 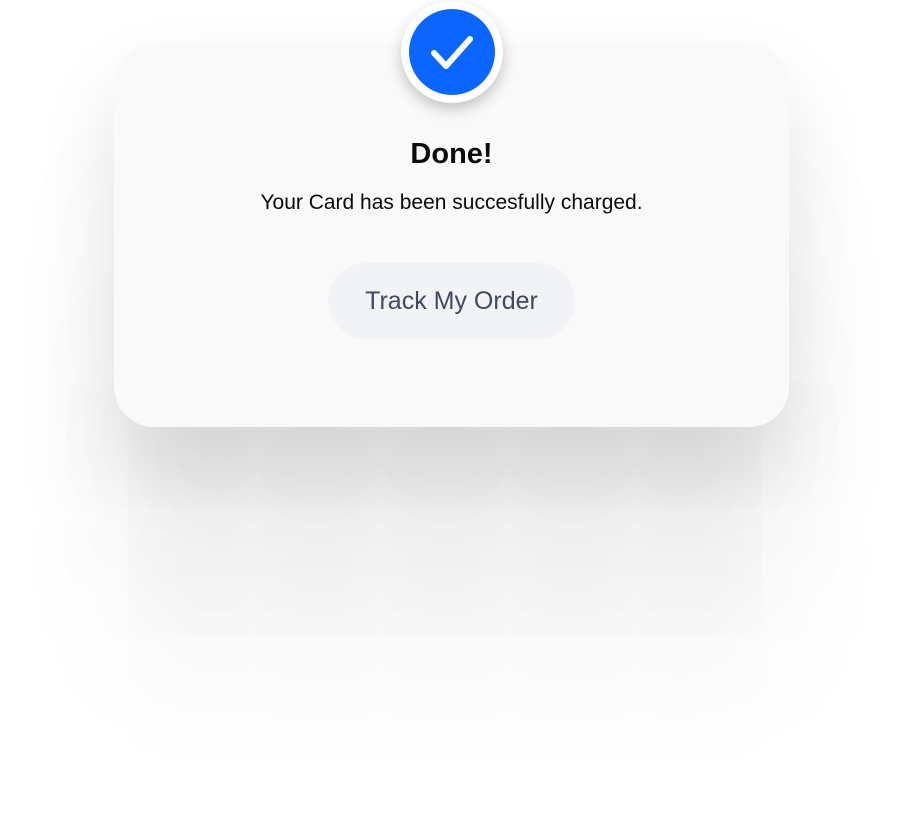 I want to click on dialog-message: Your Card has been succesfully charged., so click(x=451, y=202).